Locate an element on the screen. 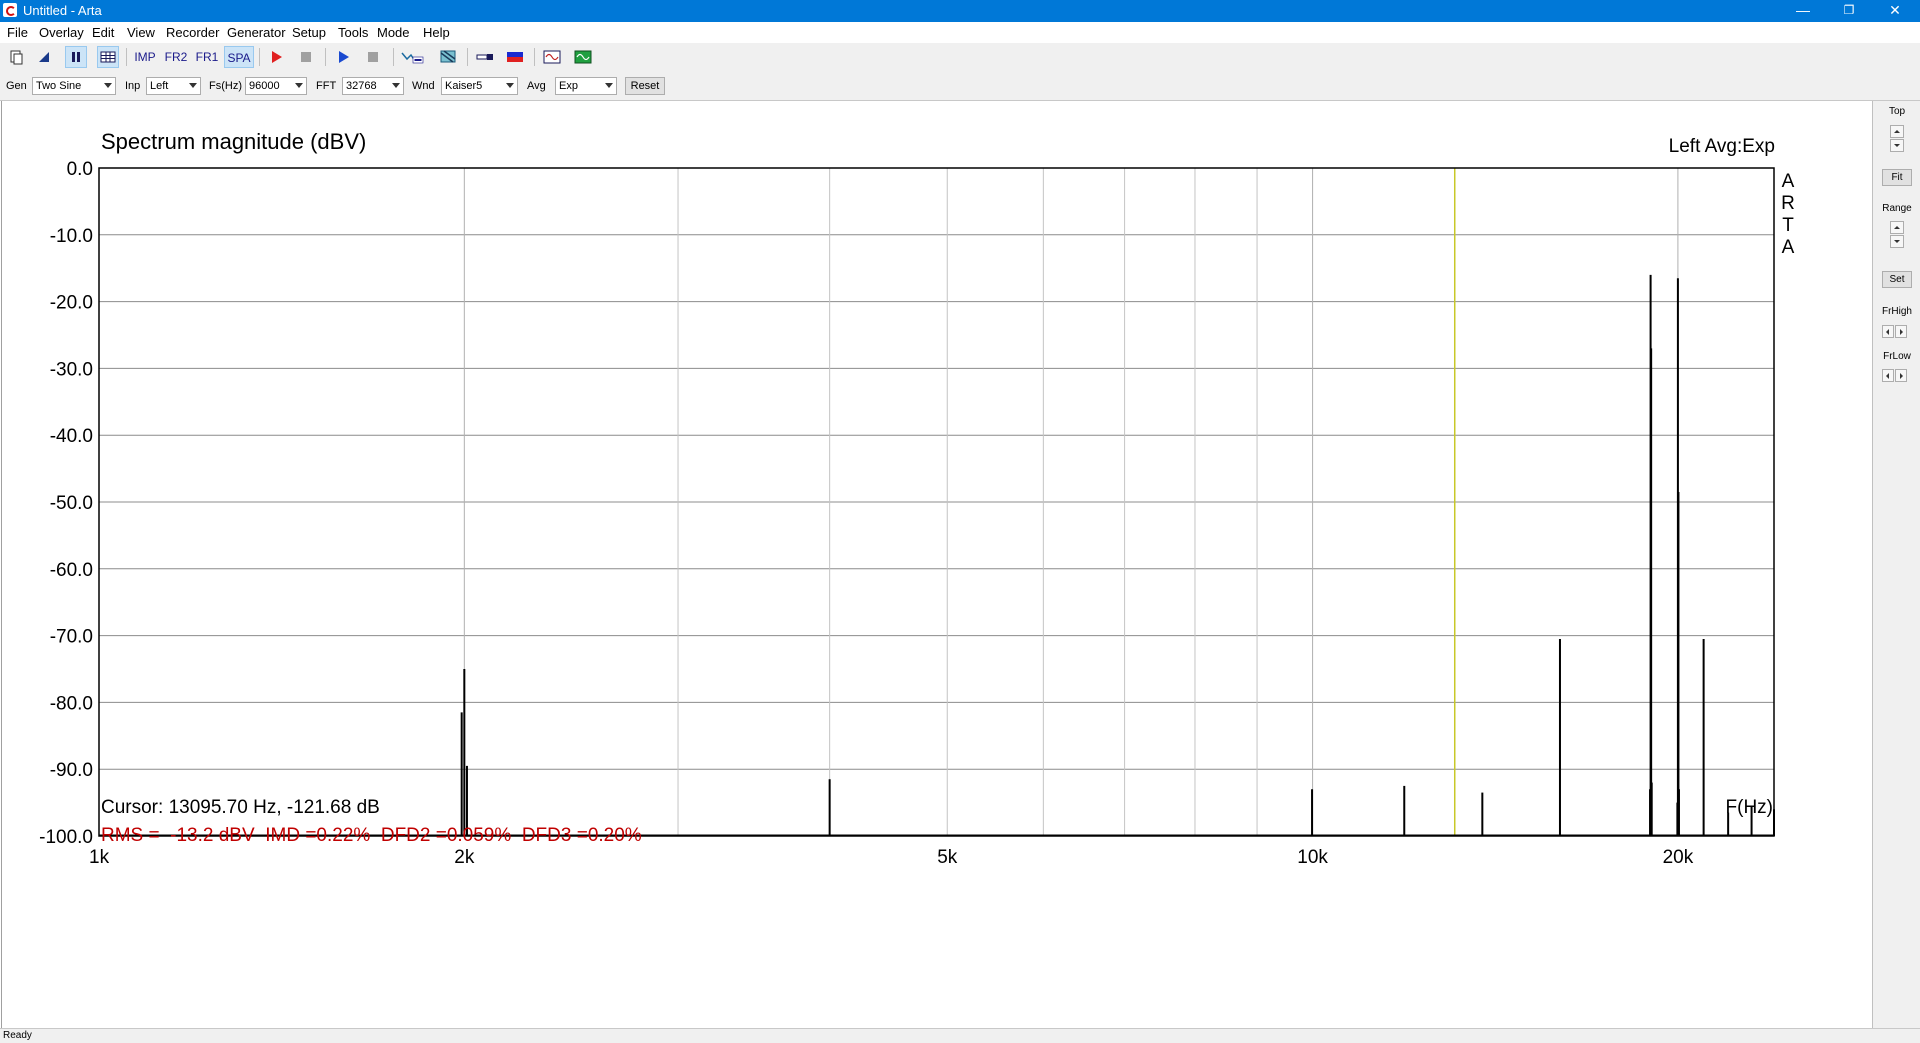 Image resolution: width=1920 pixels, height=1043 pixels. frlow-left-button is located at coordinates (1888, 375).